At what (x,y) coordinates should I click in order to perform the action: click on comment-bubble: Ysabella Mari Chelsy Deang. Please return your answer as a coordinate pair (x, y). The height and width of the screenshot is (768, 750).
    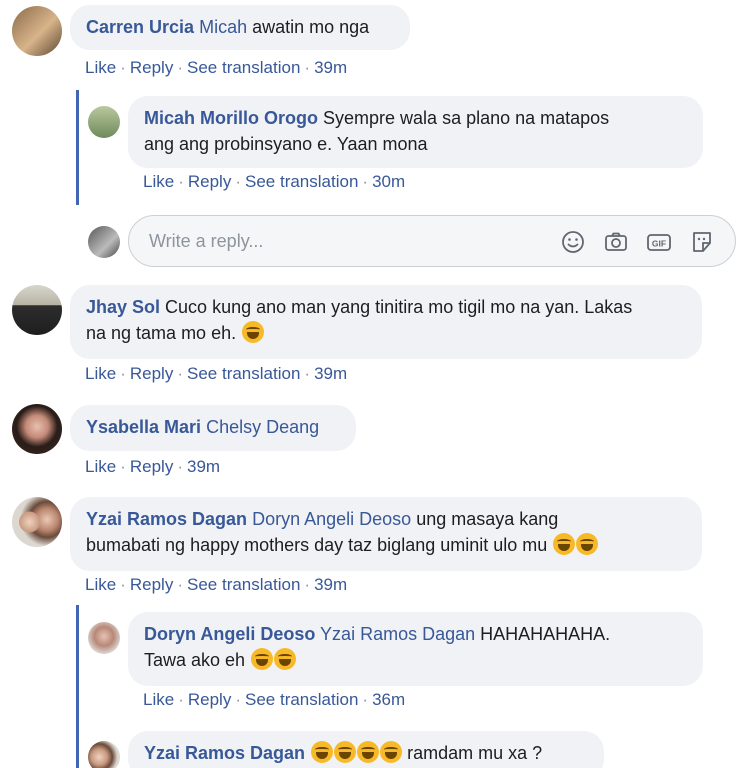
    Looking at the image, I should click on (213, 428).